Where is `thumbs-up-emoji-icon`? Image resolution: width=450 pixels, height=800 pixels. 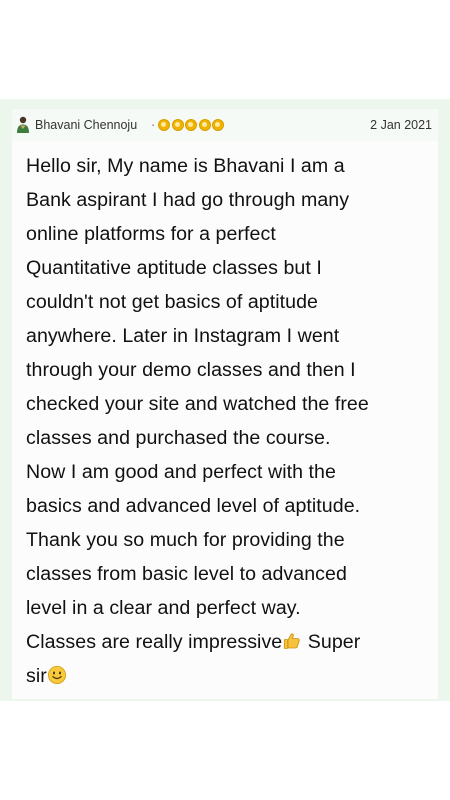
thumbs-up-emoji-icon is located at coordinates (292, 641).